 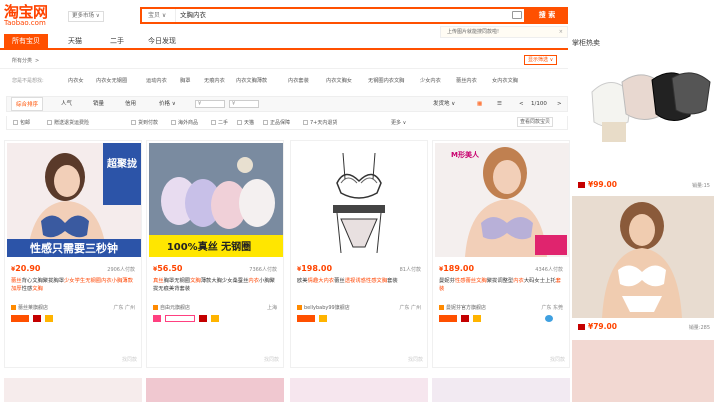 I want to click on product-sales: 7366人付款, so click(x=263, y=270).